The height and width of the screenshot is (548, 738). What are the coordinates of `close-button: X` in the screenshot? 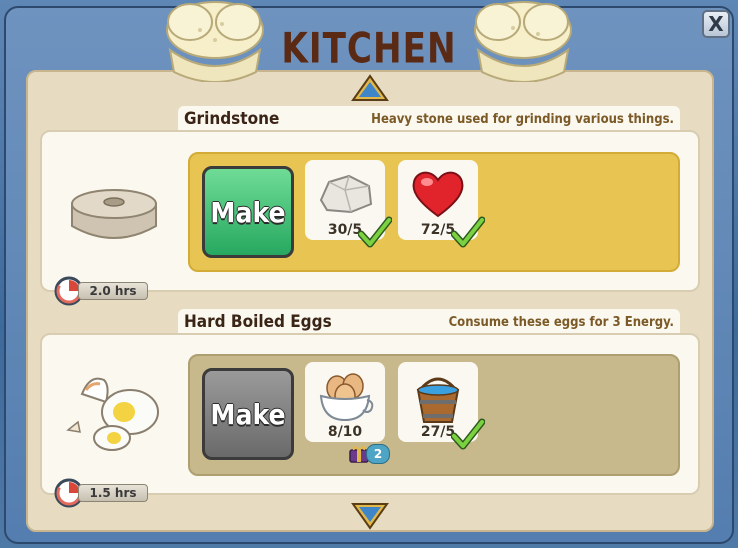 It's located at (716, 24).